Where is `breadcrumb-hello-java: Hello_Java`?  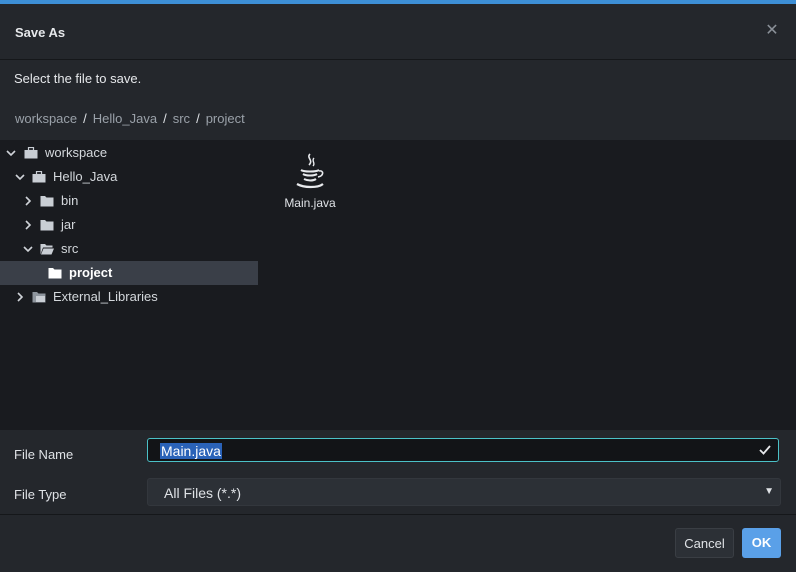 breadcrumb-hello-java: Hello_Java is located at coordinates (125, 118).